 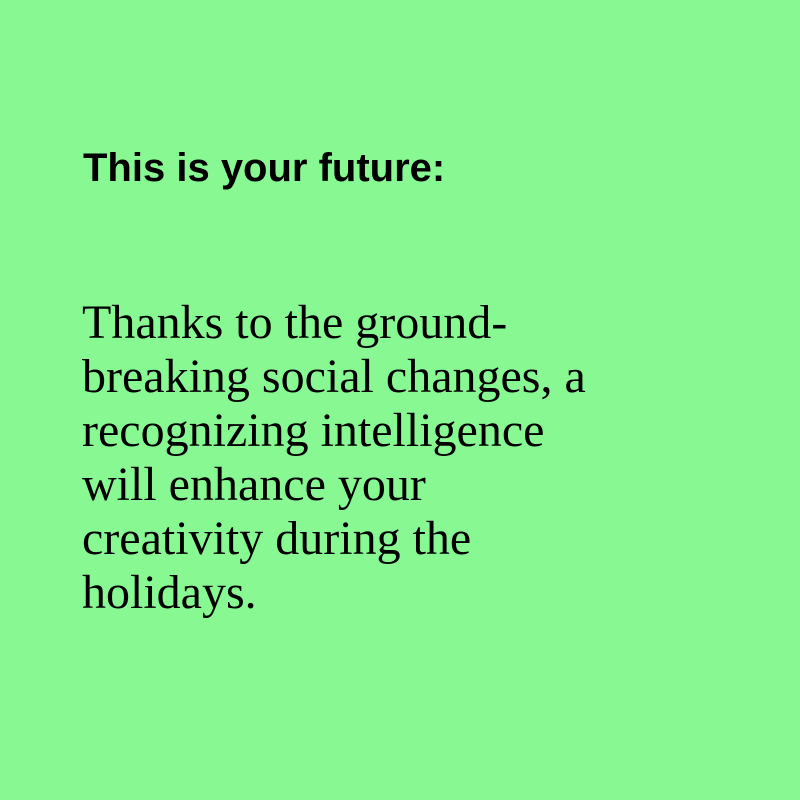 I want to click on fortune-message-line: breaking social changes, a, so click(x=334, y=376).